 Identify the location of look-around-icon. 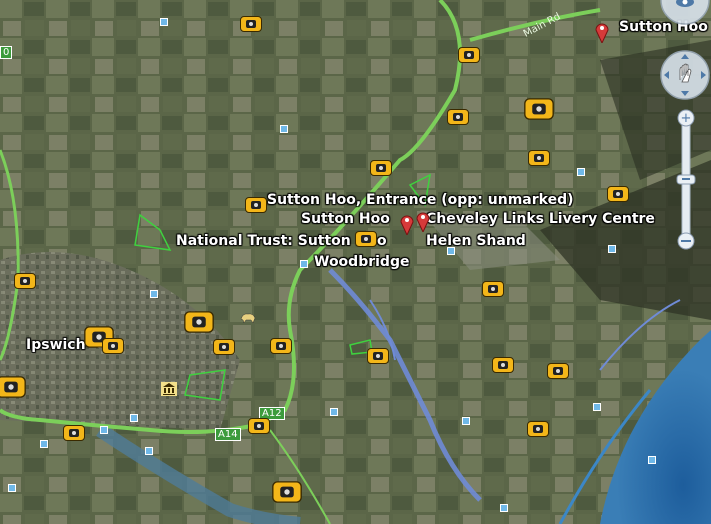
(685, 12).